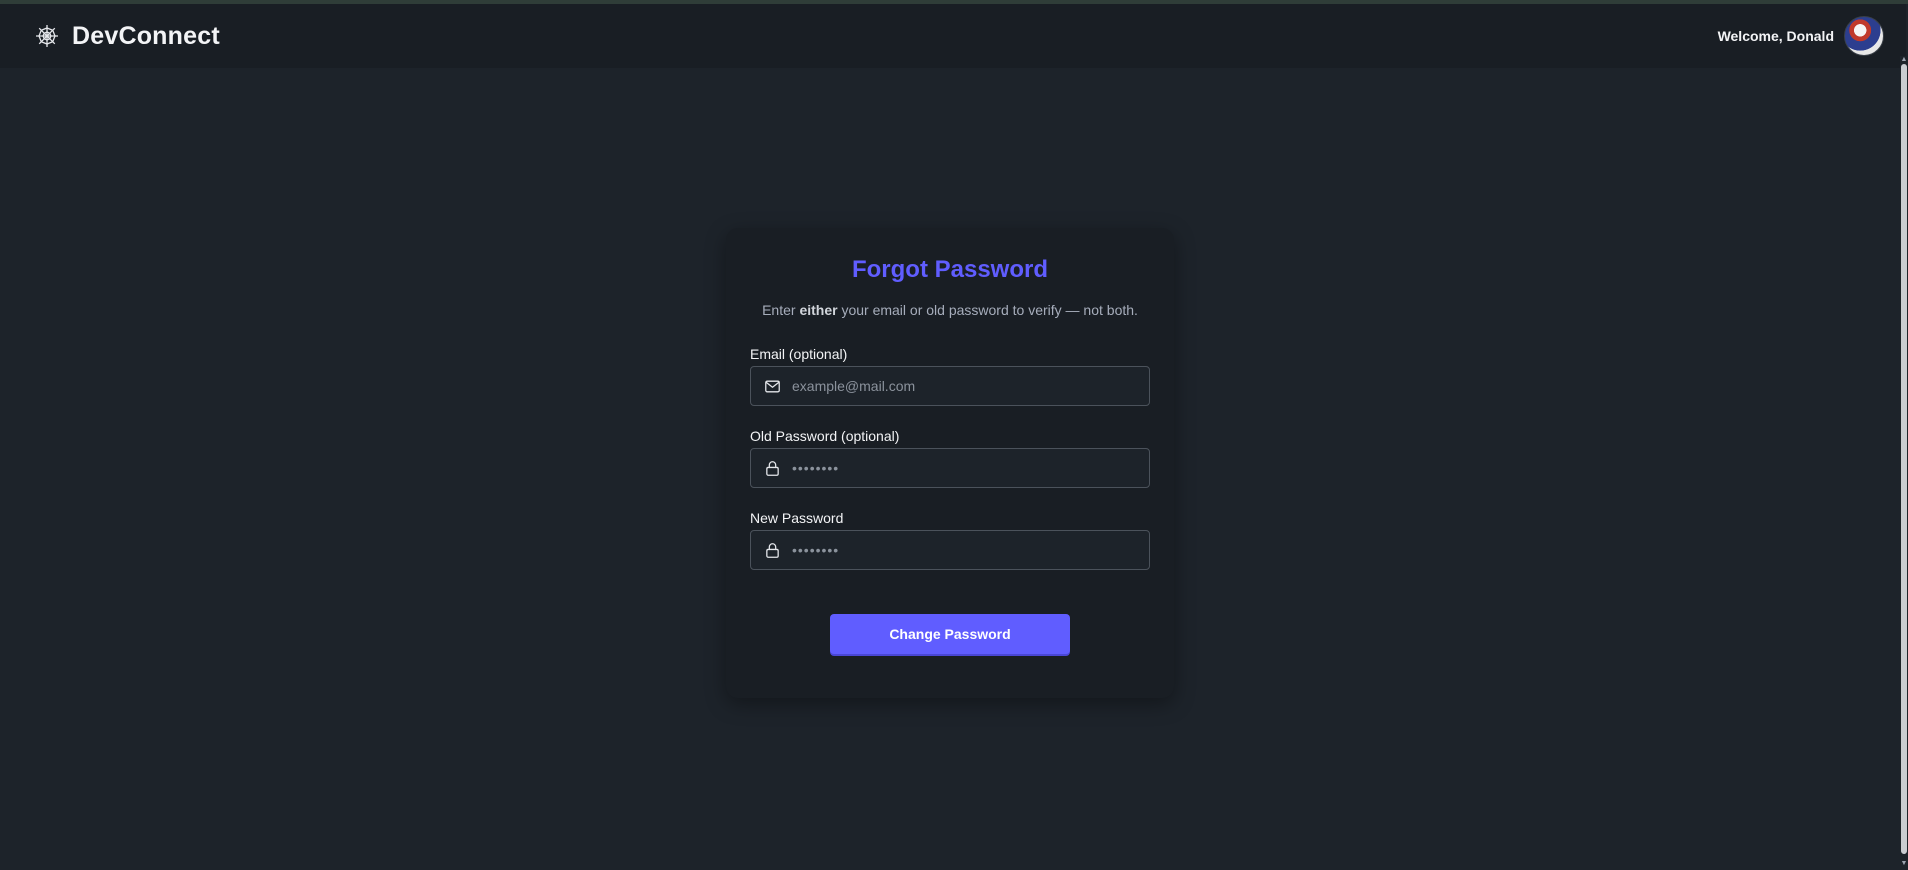 The image size is (1908, 870). What do you see at coordinates (146, 35) in the screenshot?
I see `brand-name: DevConnect` at bounding box center [146, 35].